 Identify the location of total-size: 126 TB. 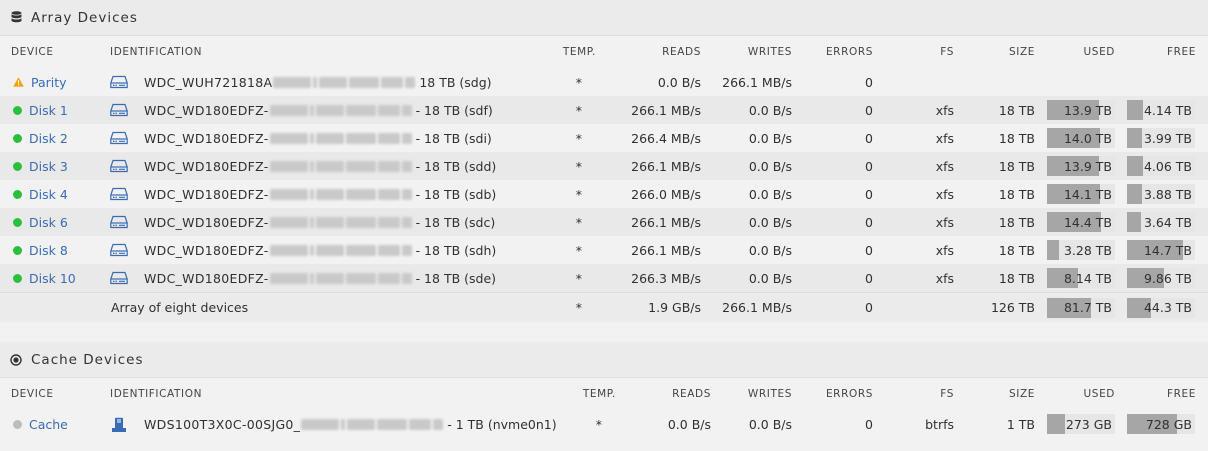
(1012, 307).